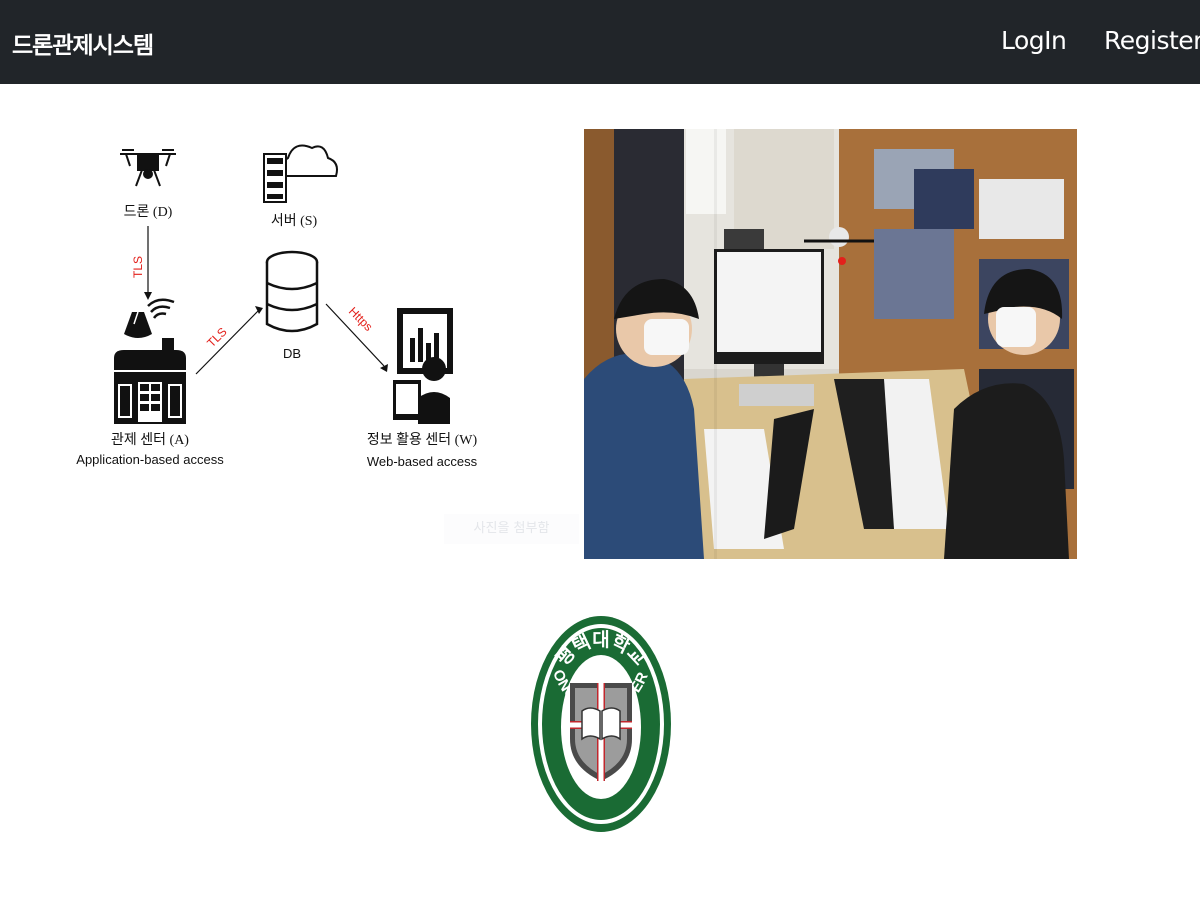 This screenshot has height=900, width=1200. Describe the element at coordinates (292, 353) in the screenshot. I see `db-label: DB` at that location.